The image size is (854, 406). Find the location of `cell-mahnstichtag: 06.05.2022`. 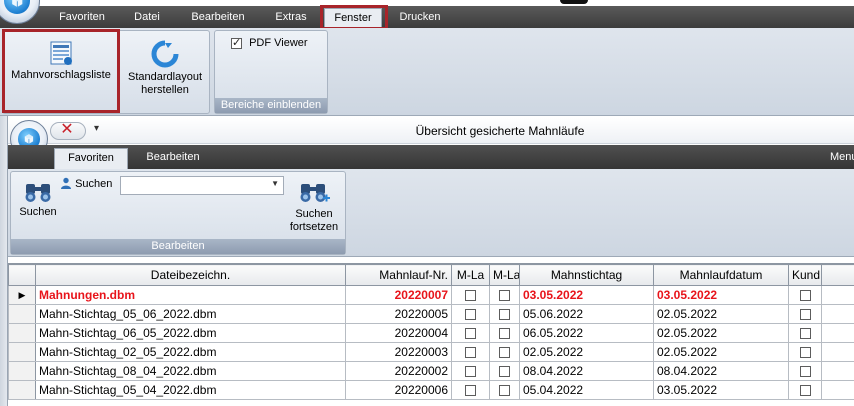

cell-mahnstichtag: 06.05.2022 is located at coordinates (586, 333).